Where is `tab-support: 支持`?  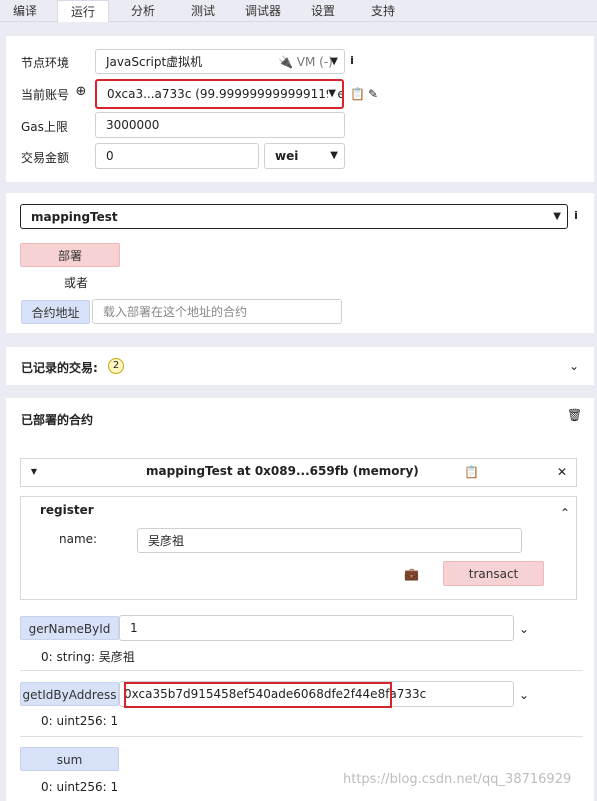 tab-support: 支持 is located at coordinates (383, 11).